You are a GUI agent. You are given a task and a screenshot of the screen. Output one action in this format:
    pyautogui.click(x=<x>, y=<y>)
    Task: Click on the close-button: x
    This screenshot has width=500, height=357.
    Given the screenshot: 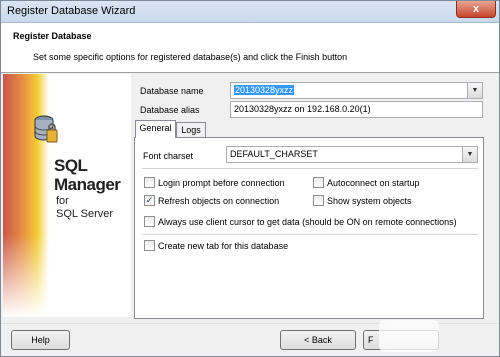 What is the action you would take?
    pyautogui.click(x=476, y=9)
    